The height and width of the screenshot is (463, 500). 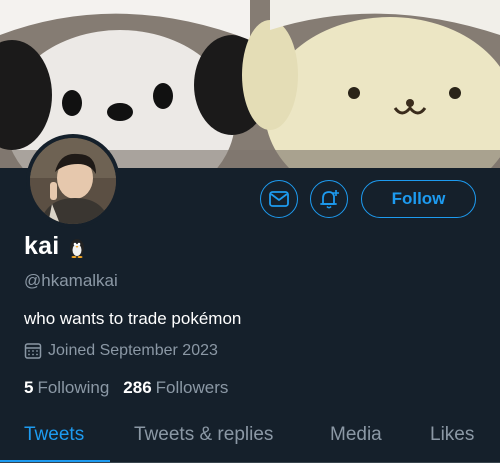 I want to click on followers-link: 286 Followers, so click(x=175, y=388).